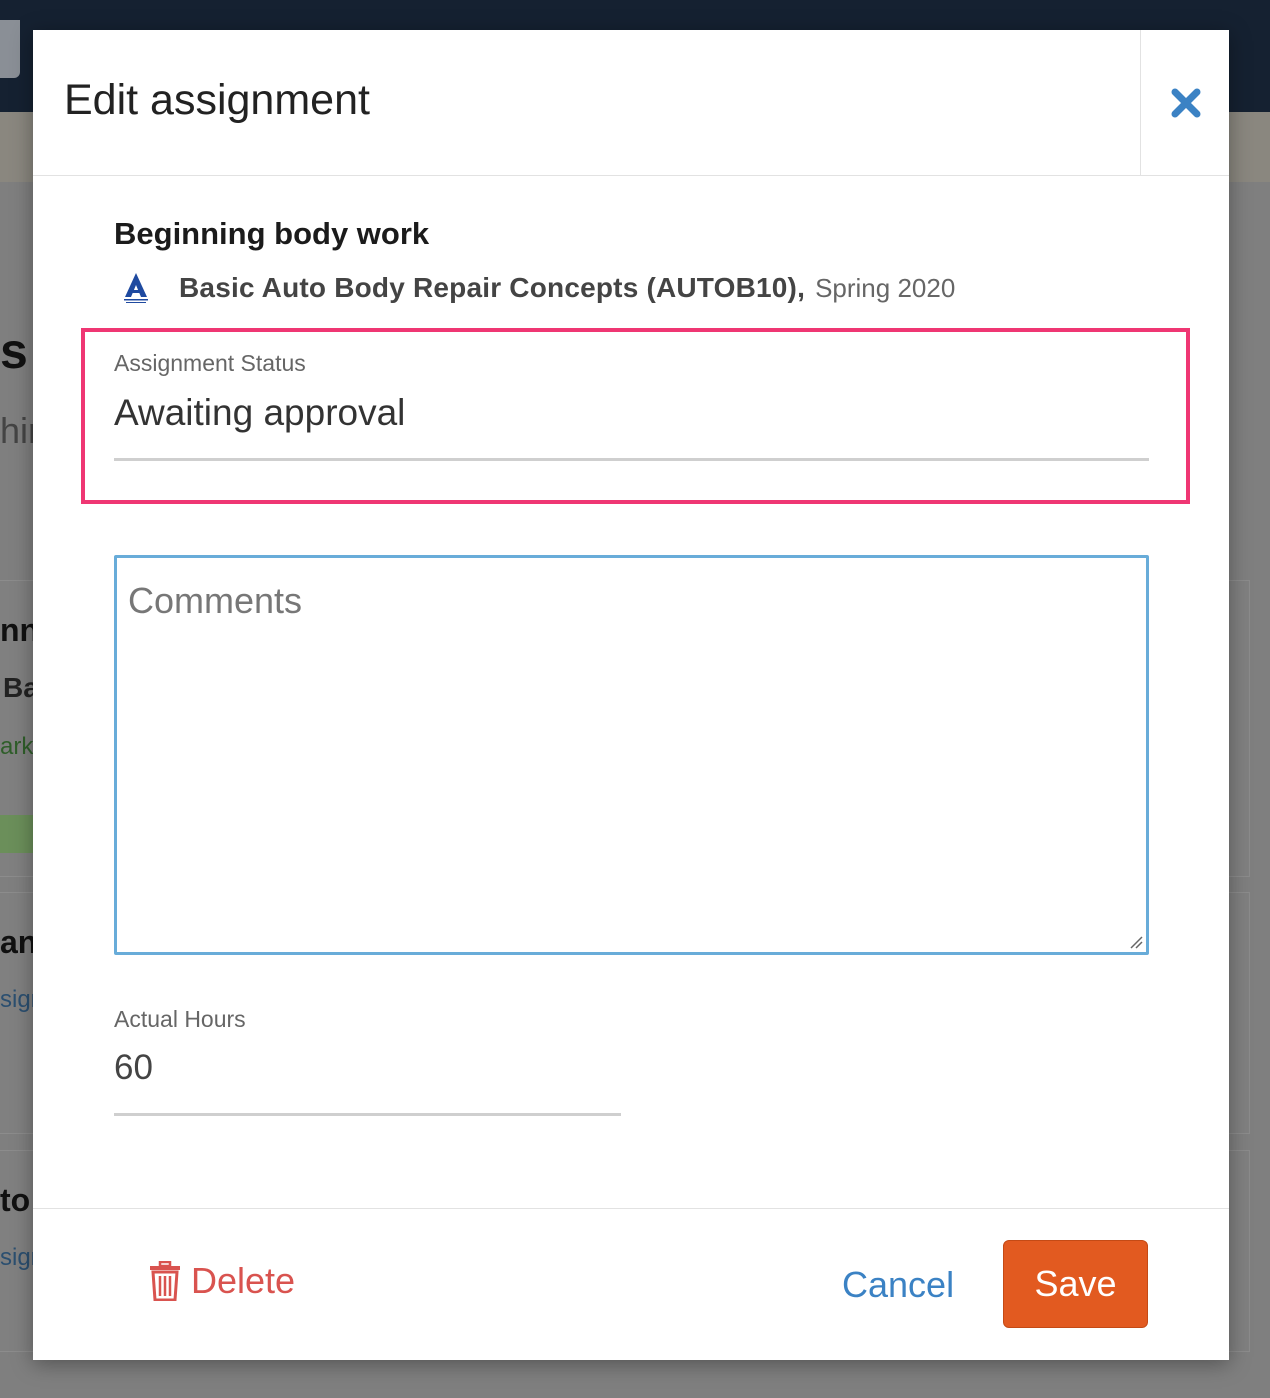 This screenshot has height=1398, width=1270. I want to click on trash-icon, so click(165, 1281).